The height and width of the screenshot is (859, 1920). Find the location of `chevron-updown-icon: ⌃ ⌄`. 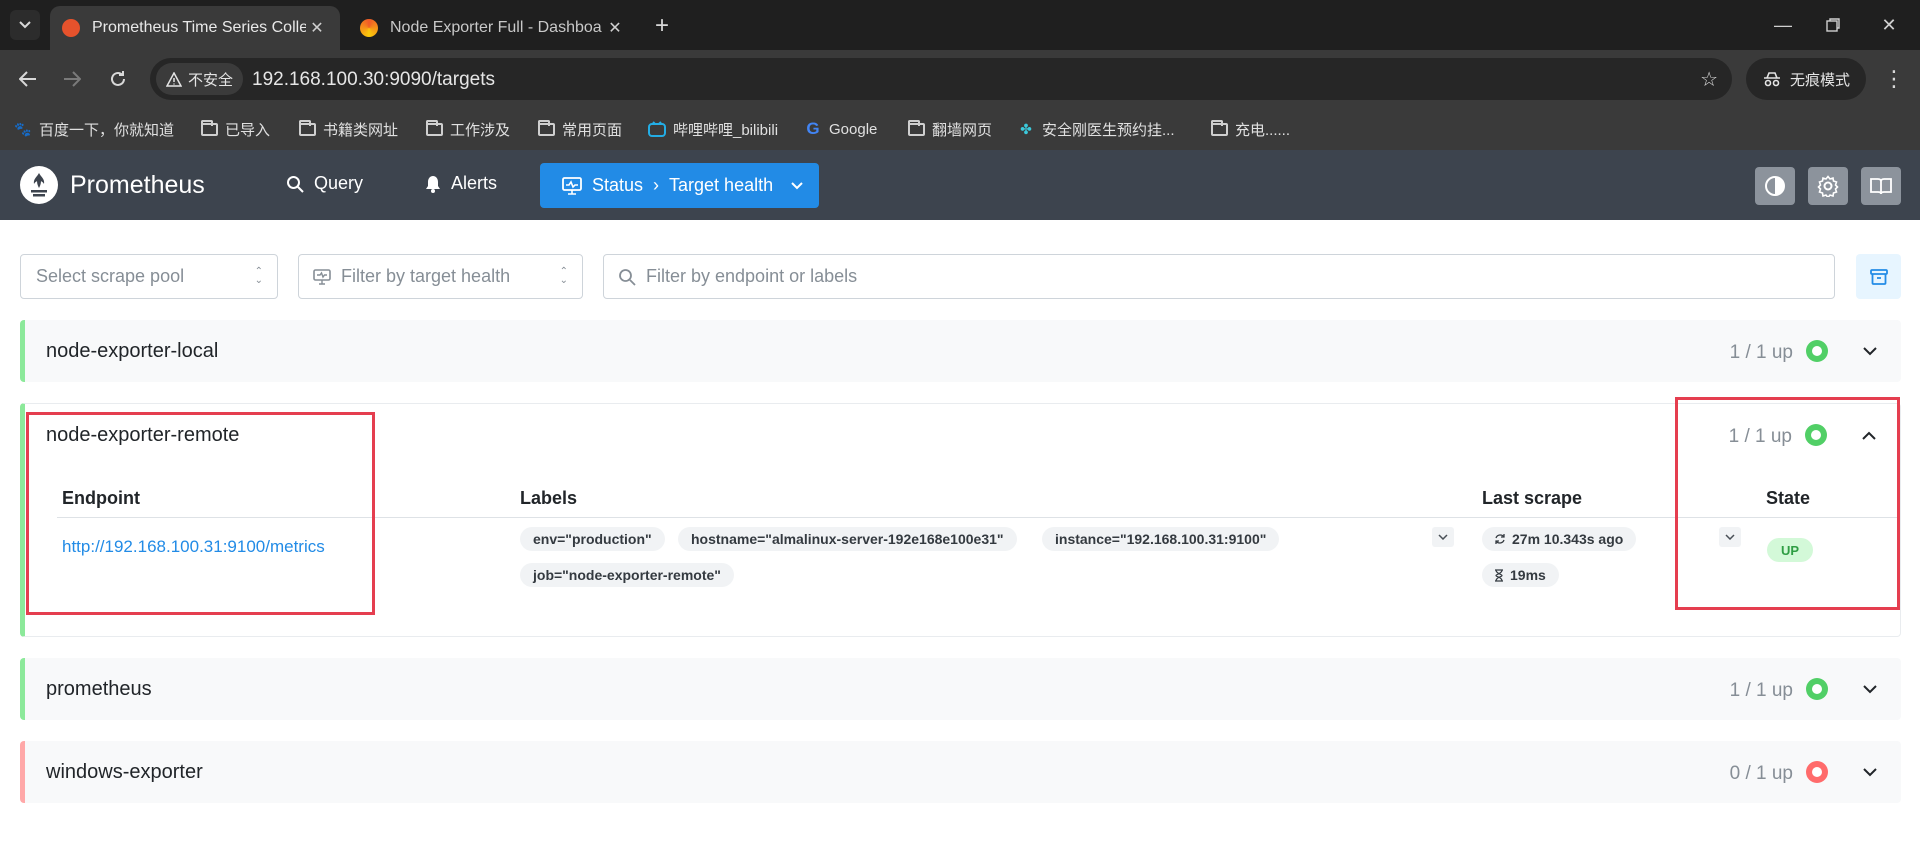

chevron-updown-icon: ⌃ ⌄ is located at coordinates (258, 276).